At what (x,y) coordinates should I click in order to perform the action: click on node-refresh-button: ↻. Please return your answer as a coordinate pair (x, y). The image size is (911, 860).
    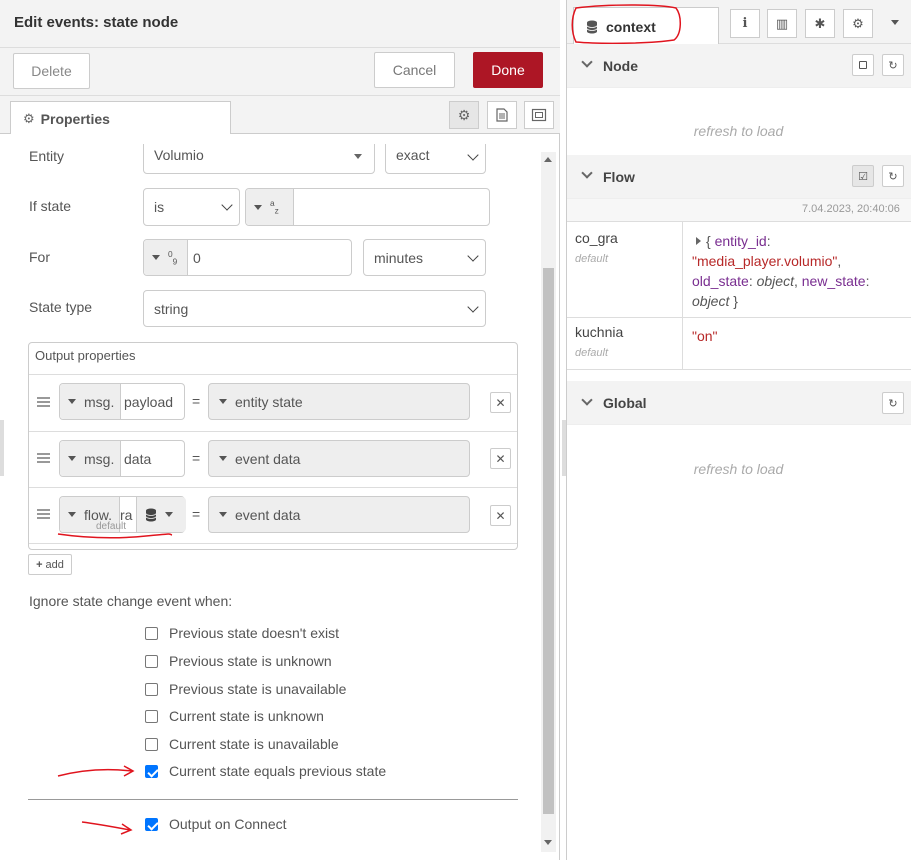
    Looking at the image, I should click on (893, 65).